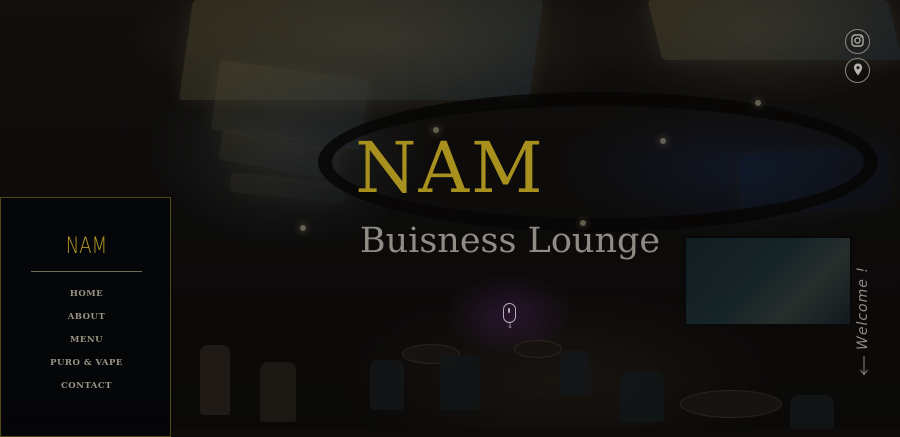 The width and height of the screenshot is (900, 437). Describe the element at coordinates (86, 391) in the screenshot. I see `nav-item-contact: CONTACT` at that location.